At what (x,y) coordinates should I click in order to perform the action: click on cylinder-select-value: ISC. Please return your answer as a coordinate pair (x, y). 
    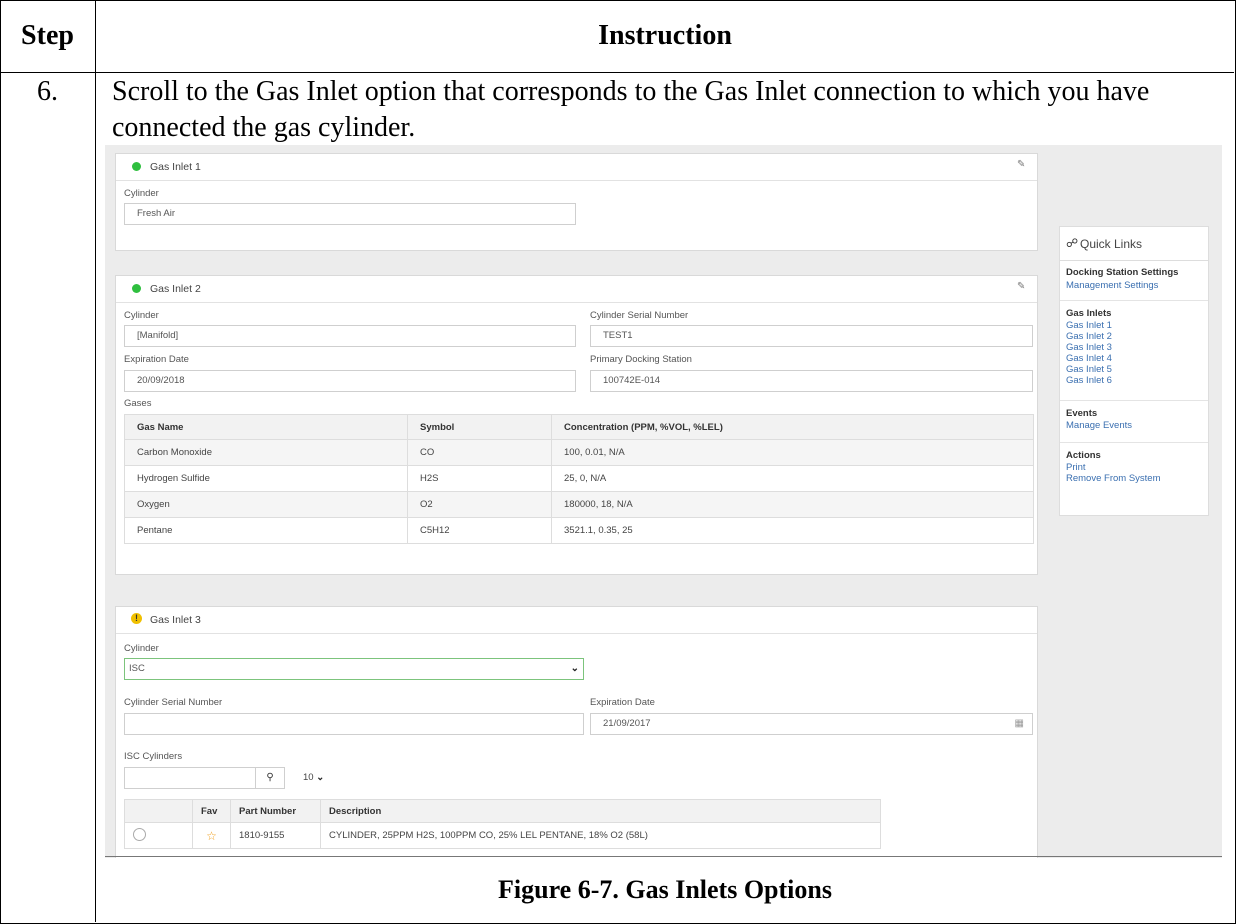
    Looking at the image, I should click on (137, 668).